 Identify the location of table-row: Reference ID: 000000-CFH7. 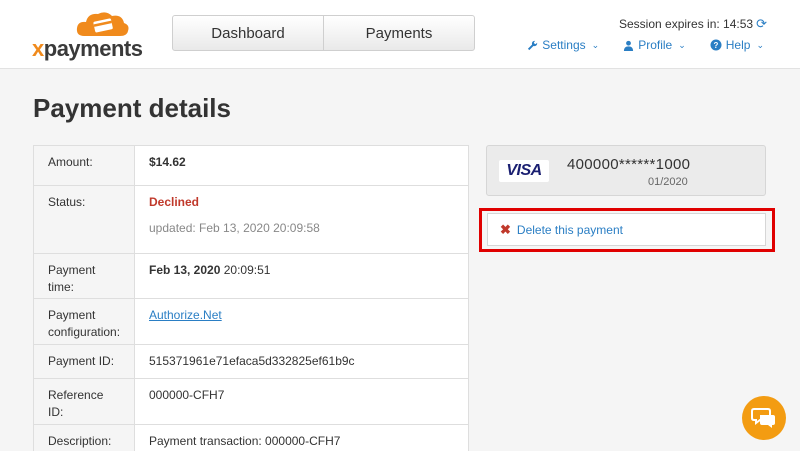
(251, 402).